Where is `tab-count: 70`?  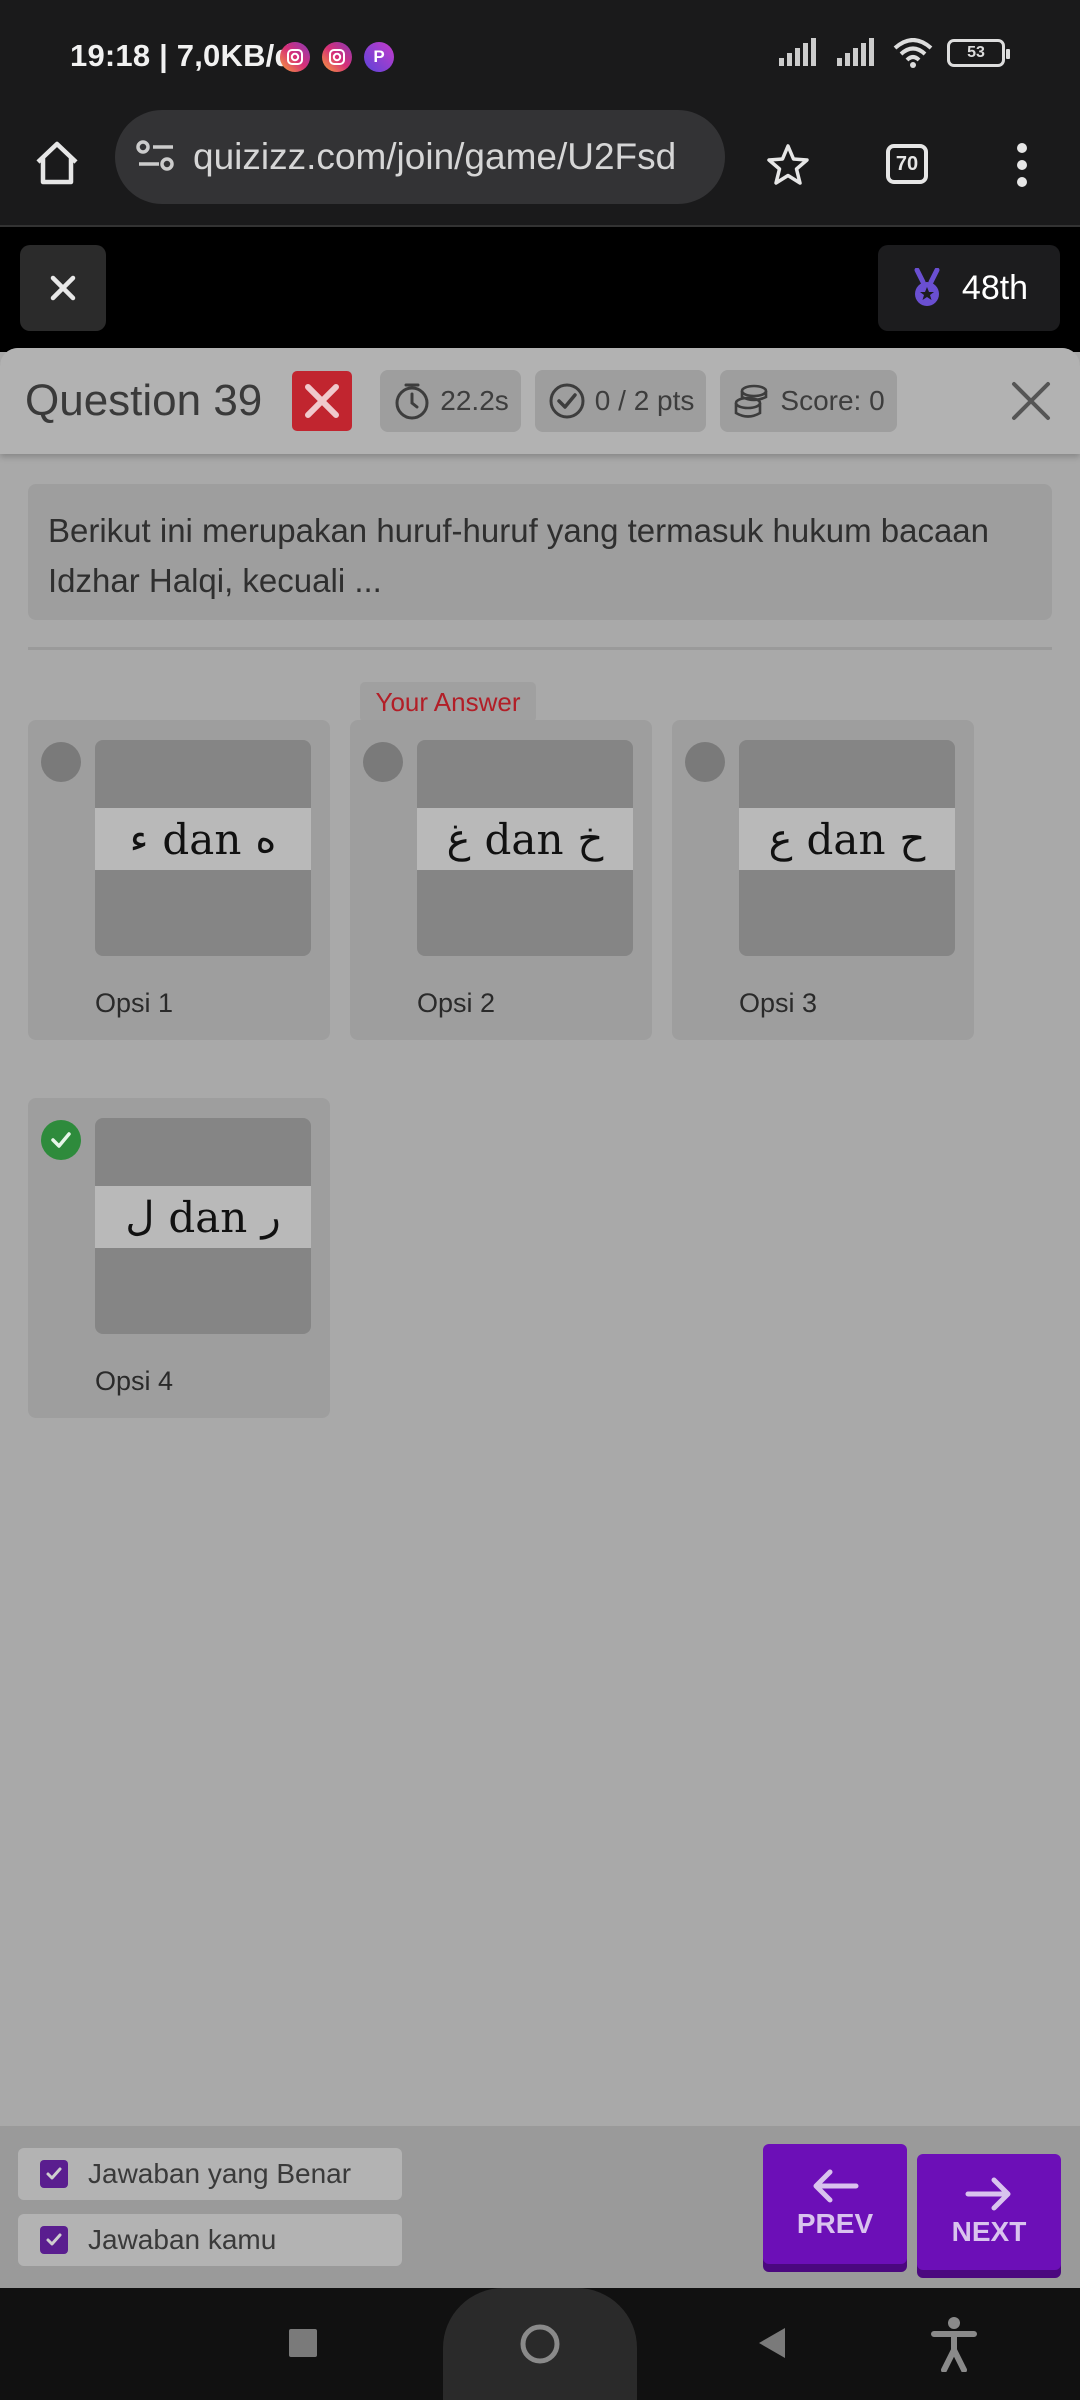 tab-count: 70 is located at coordinates (907, 164).